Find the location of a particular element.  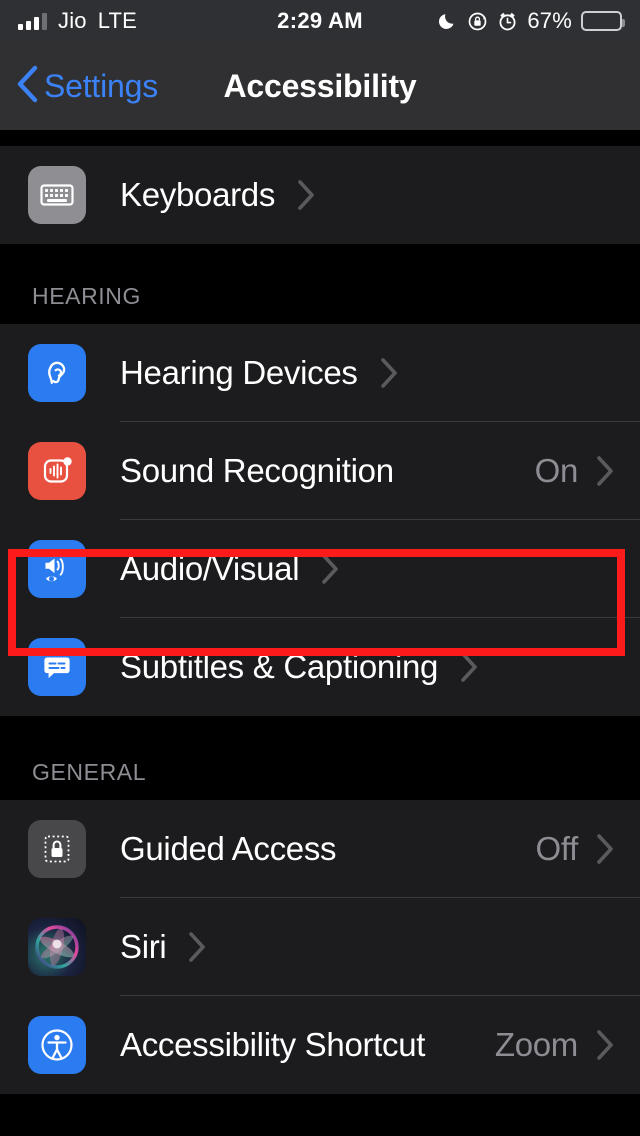

row-siri: Siri is located at coordinates (320, 947).